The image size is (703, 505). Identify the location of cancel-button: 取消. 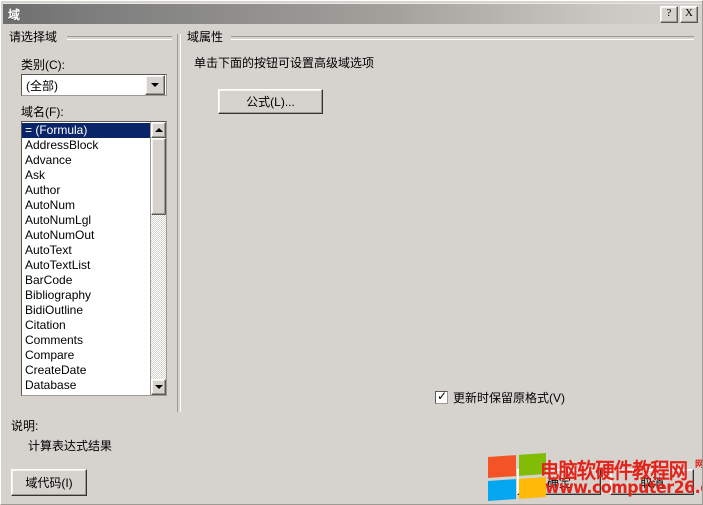
(652, 482).